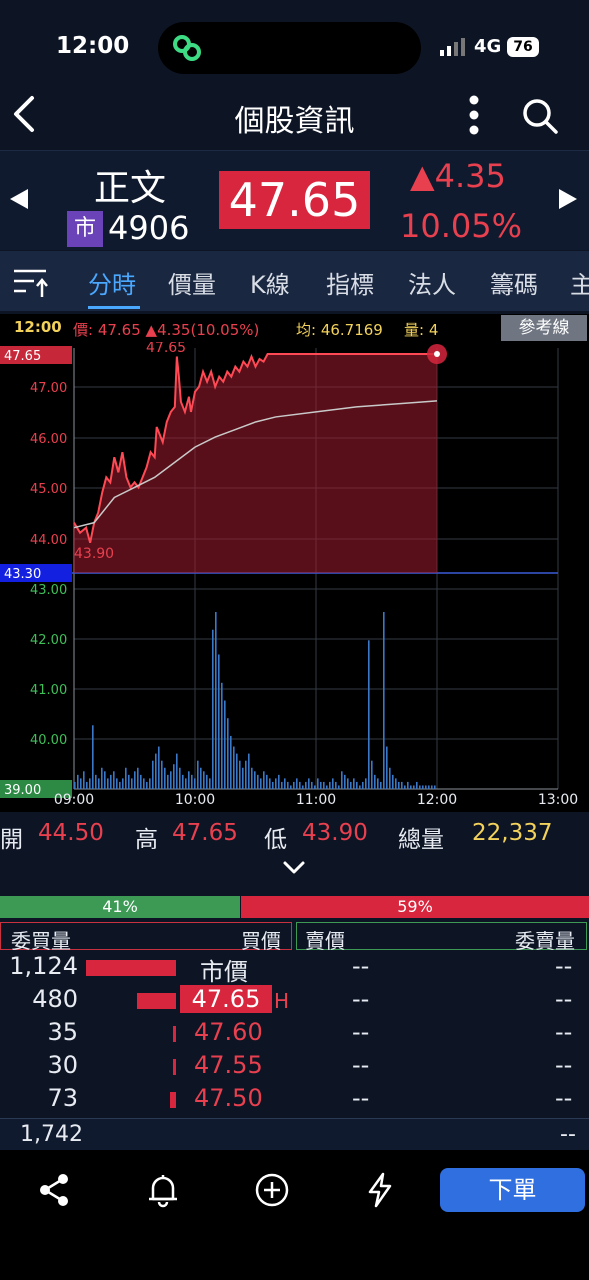 The height and width of the screenshot is (1280, 589). What do you see at coordinates (437, 354) in the screenshot?
I see `last-price-marker-center` at bounding box center [437, 354].